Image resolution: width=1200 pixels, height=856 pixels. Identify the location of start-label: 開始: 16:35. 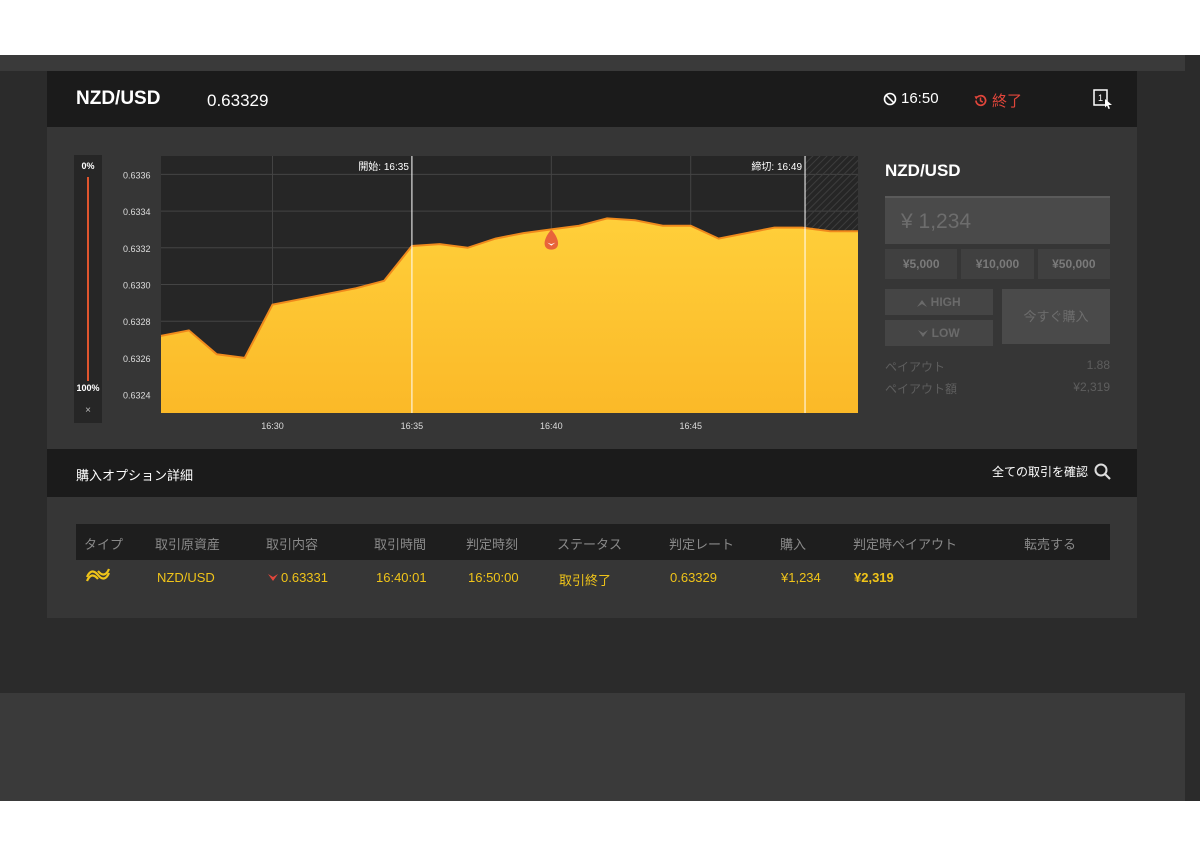
(383, 166).